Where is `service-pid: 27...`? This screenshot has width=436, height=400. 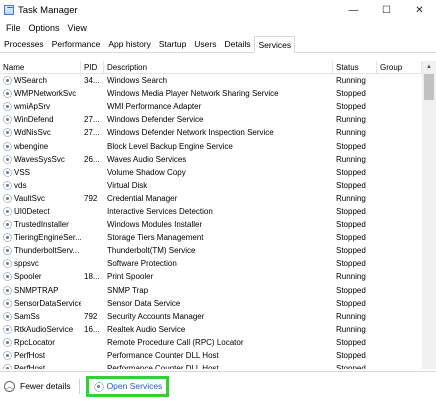 service-pid: 27... is located at coordinates (92, 120).